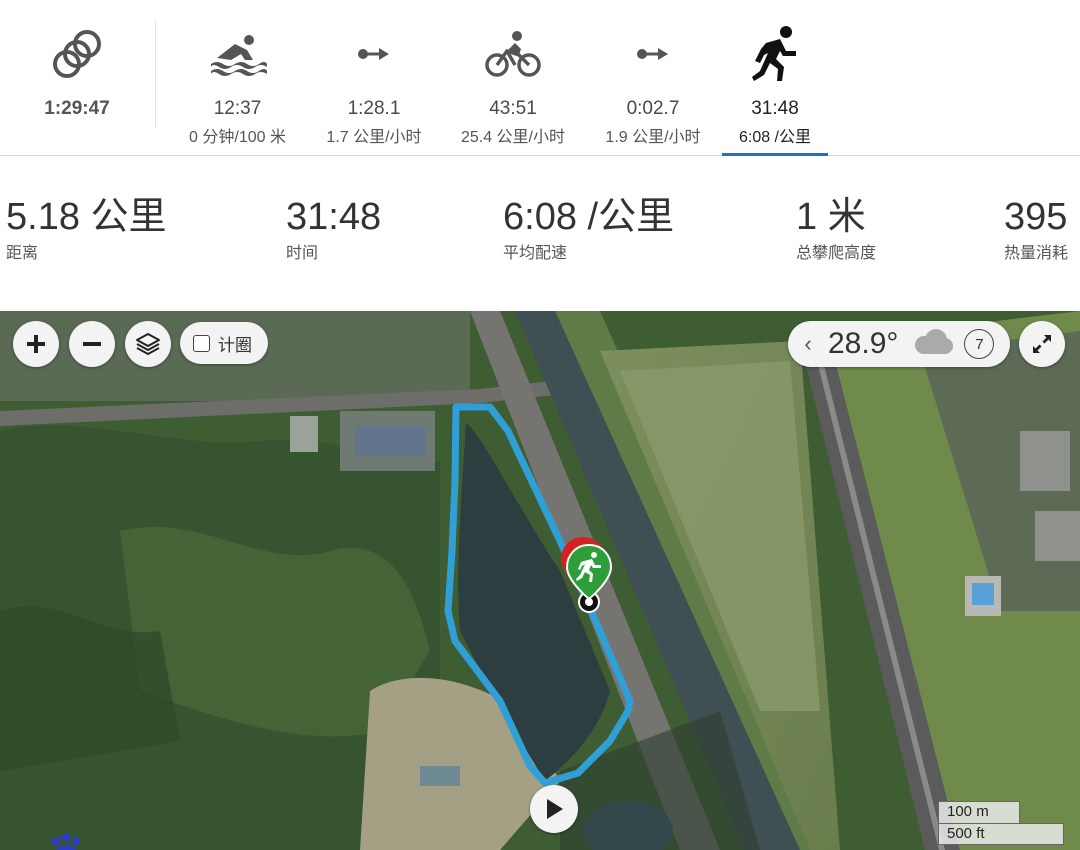 Image resolution: width=1080 pixels, height=850 pixels. What do you see at coordinates (513, 137) in the screenshot?
I see `segment-speed: 25.4 公里/小时` at bounding box center [513, 137].